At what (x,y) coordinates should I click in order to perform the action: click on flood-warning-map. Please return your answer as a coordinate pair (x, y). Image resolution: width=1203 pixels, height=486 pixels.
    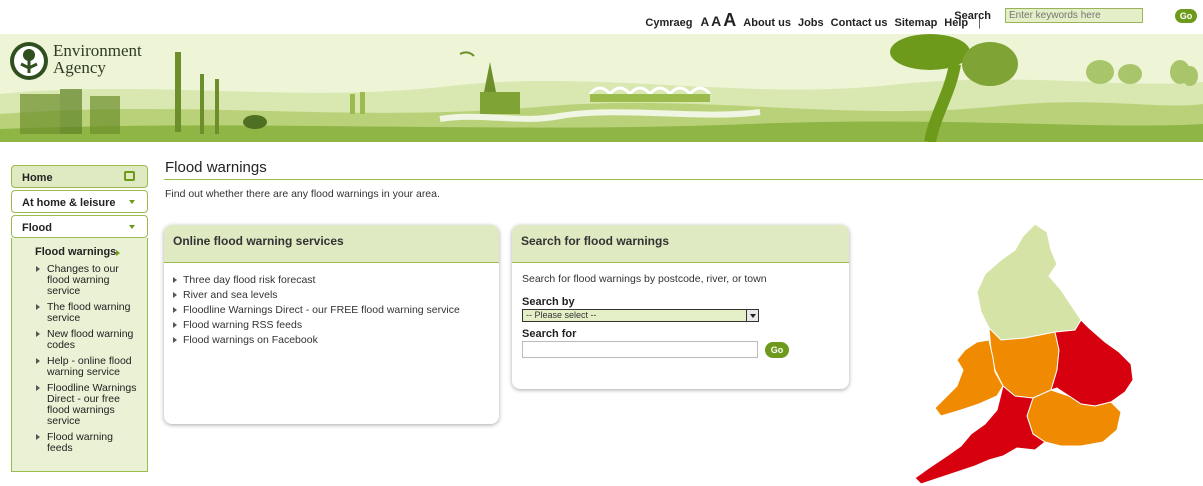
    Looking at the image, I should click on (1025, 353).